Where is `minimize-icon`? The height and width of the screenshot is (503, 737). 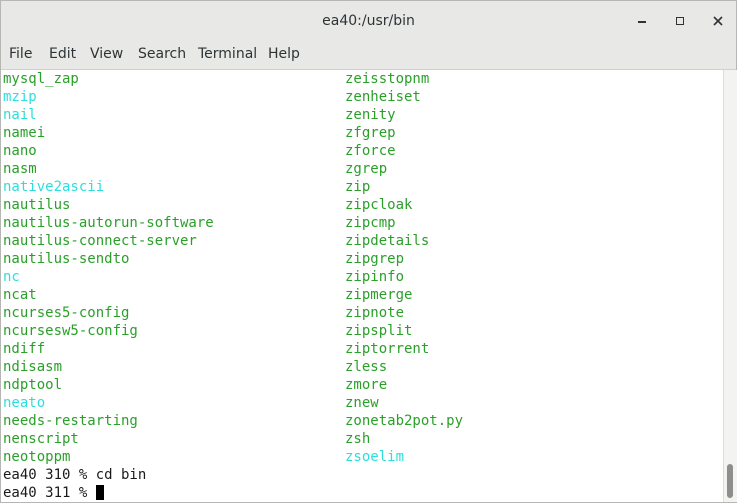 minimize-icon is located at coordinates (642, 22).